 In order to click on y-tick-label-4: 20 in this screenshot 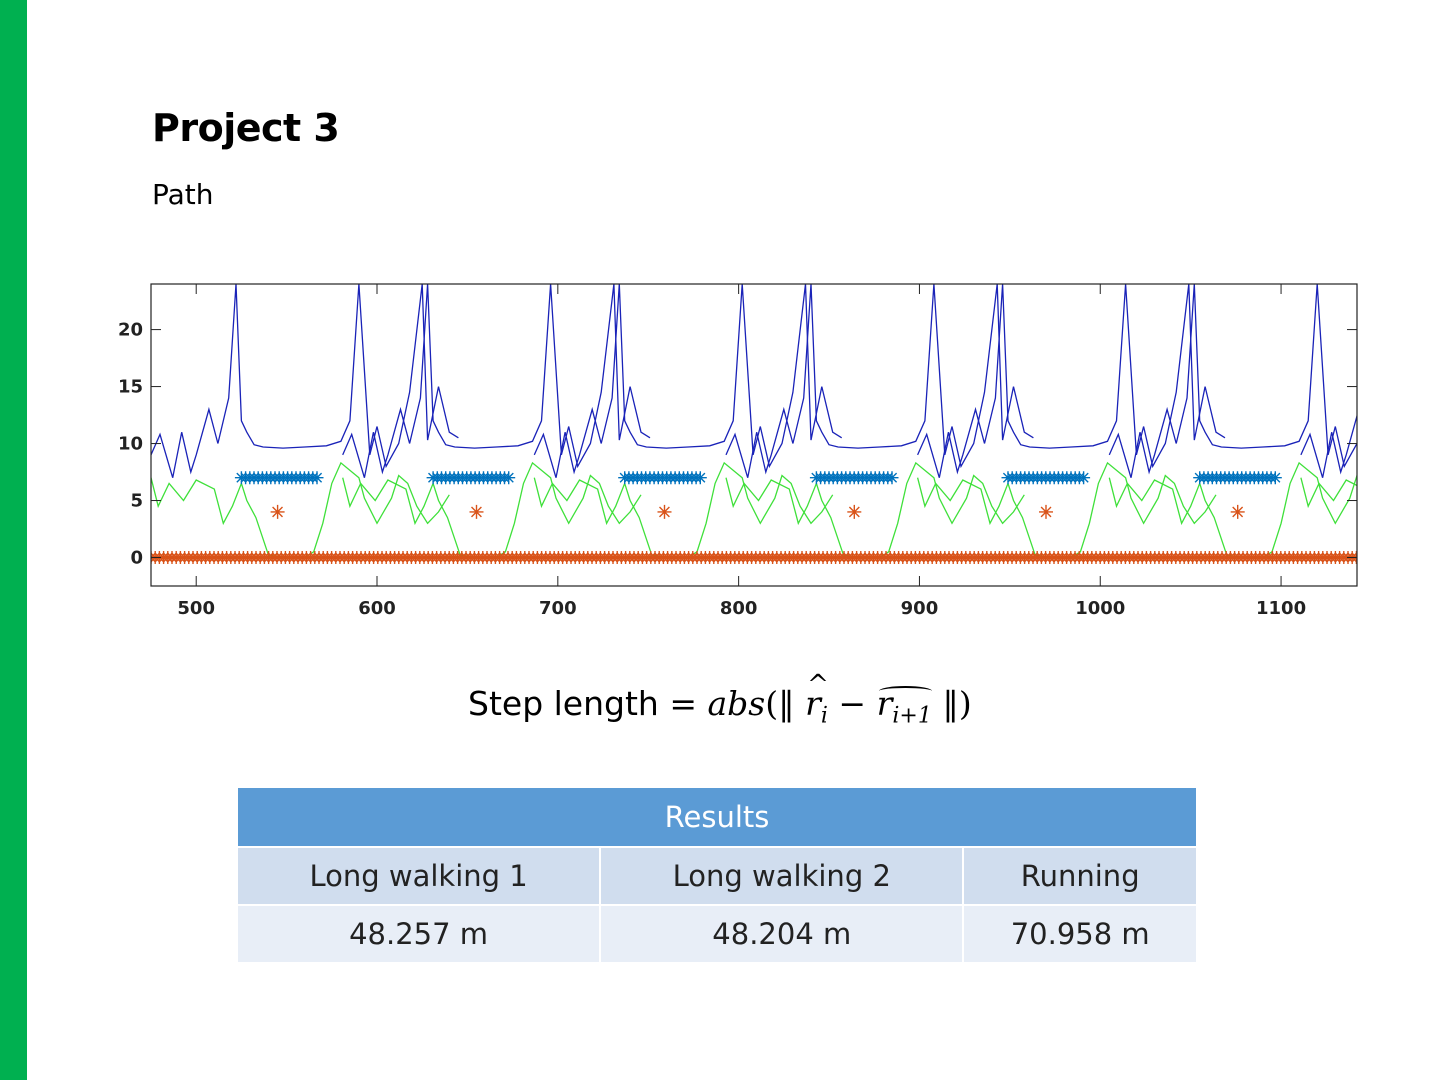, I will do `click(130, 330)`.